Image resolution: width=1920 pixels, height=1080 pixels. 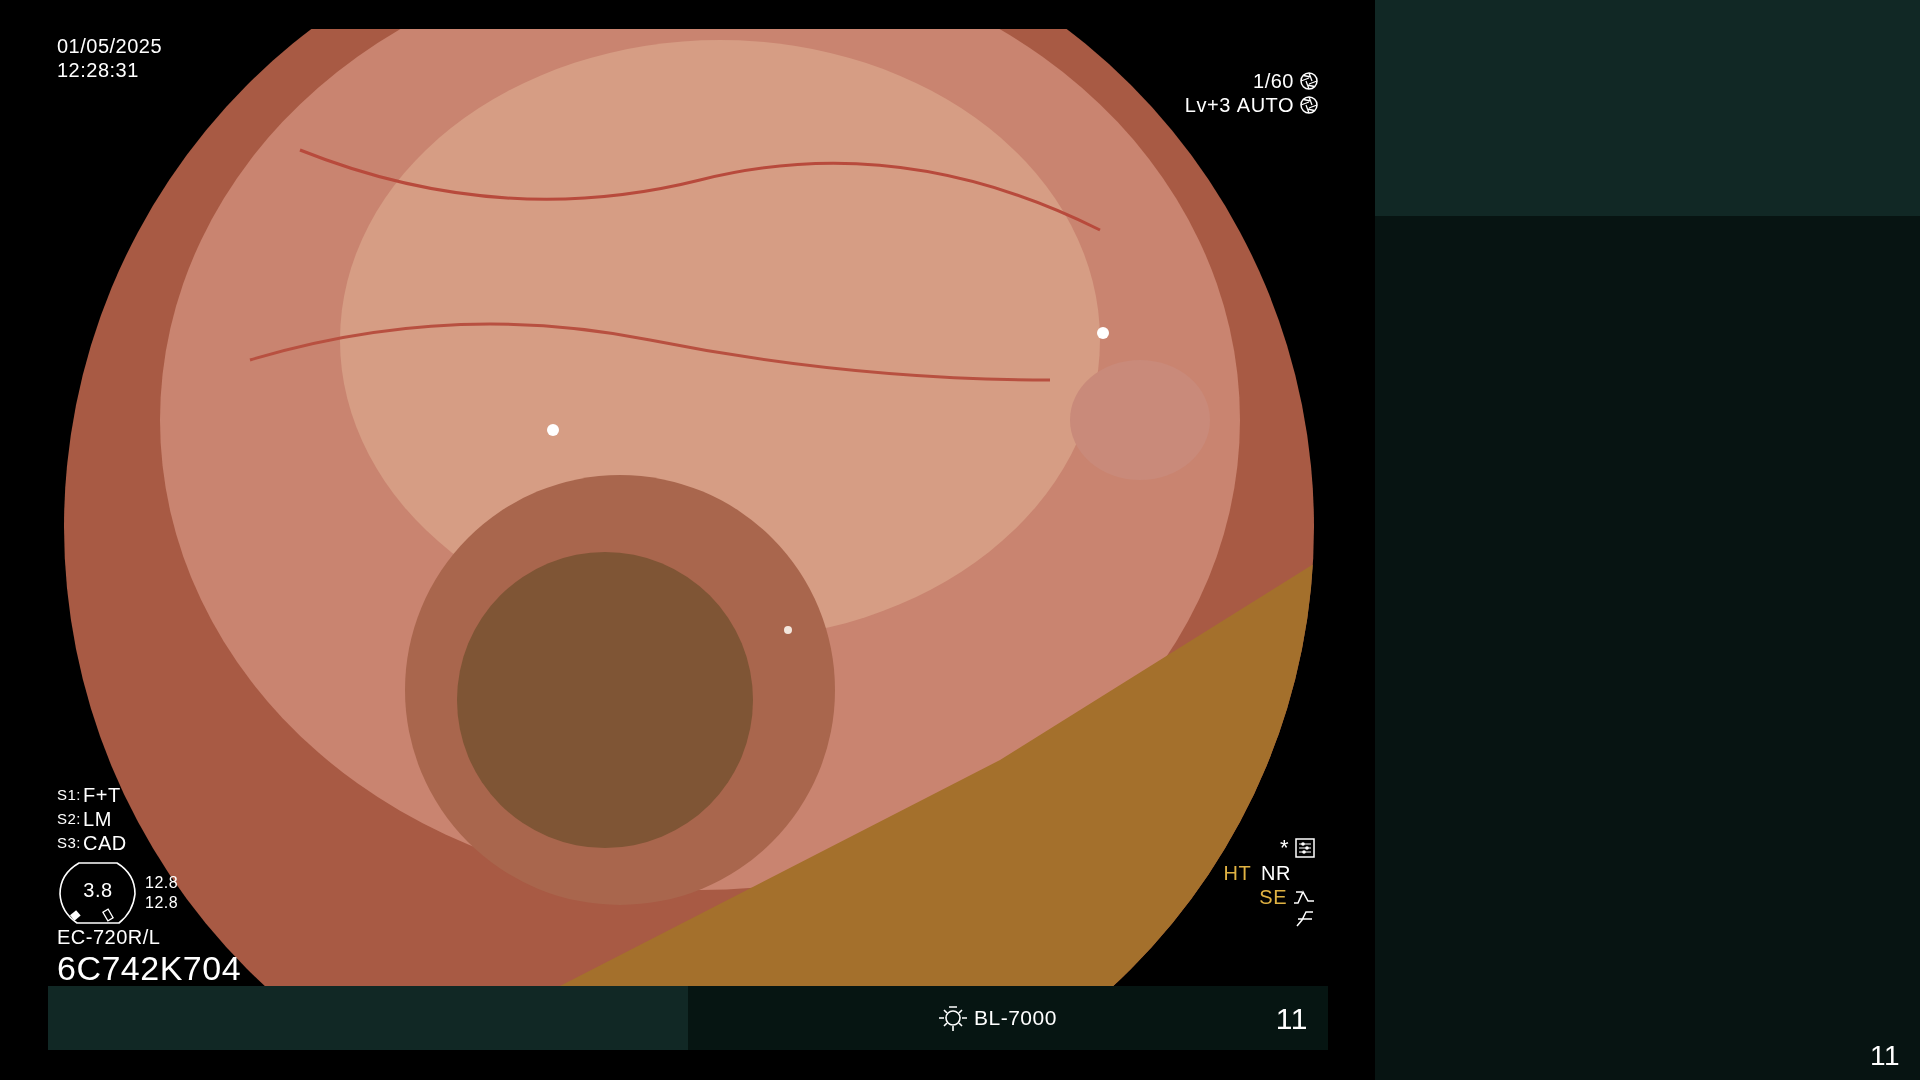 I want to click on shutter-speed: 1/60, so click(x=1273, y=81).